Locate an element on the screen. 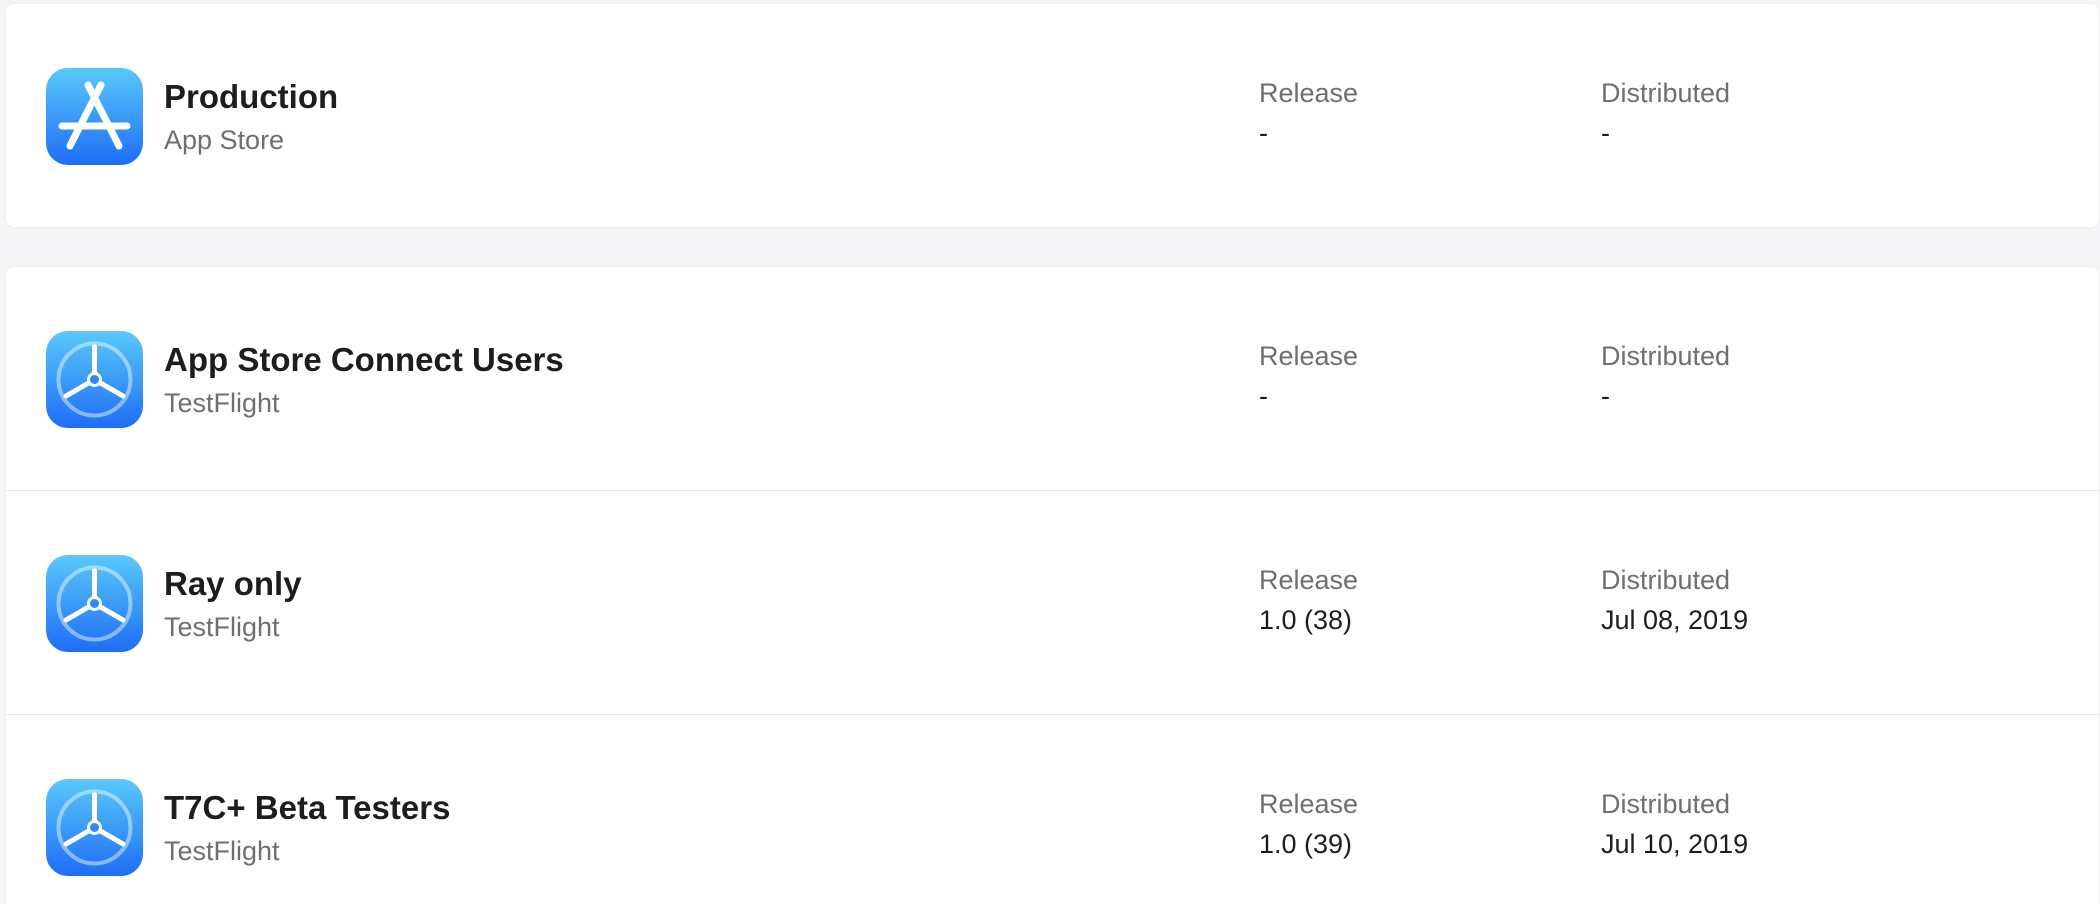 This screenshot has height=904, width=2100. app-store-icon is located at coordinates (94, 116).